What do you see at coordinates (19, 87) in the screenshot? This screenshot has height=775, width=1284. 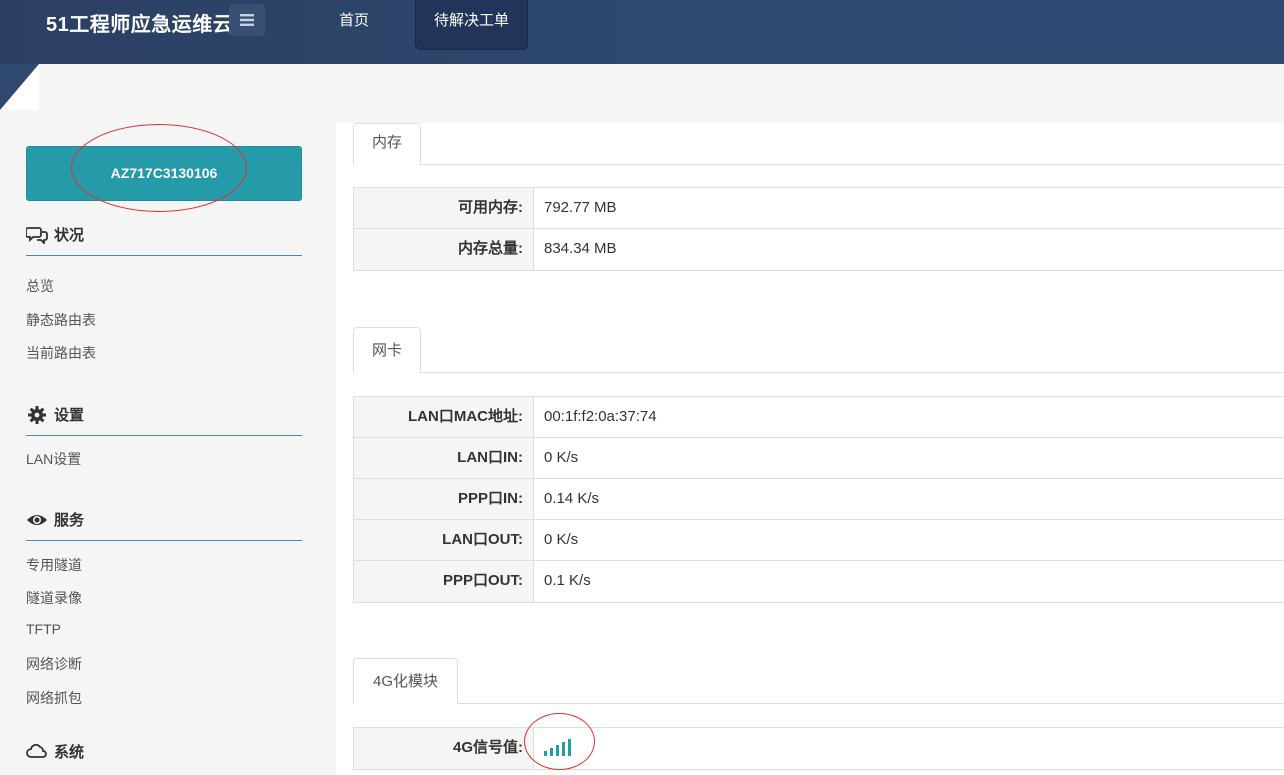 I see `corner-decoration` at bounding box center [19, 87].